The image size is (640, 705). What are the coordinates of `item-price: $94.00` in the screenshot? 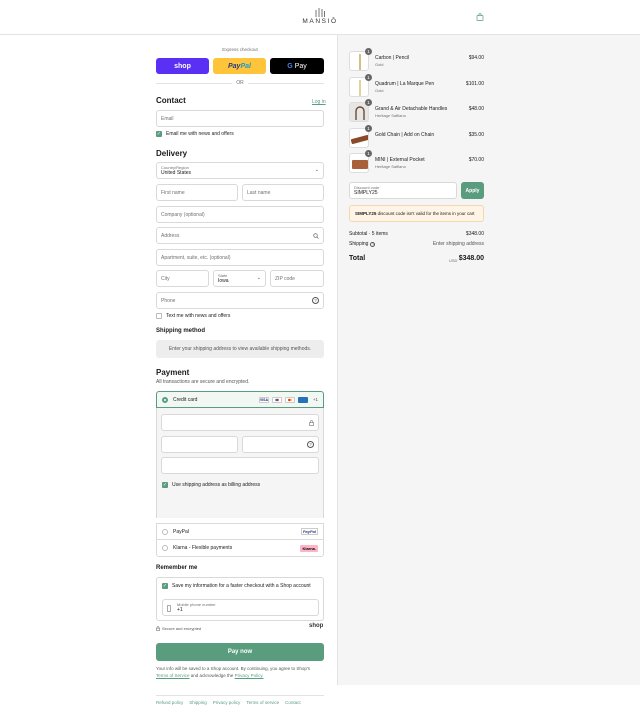 It's located at (476, 58).